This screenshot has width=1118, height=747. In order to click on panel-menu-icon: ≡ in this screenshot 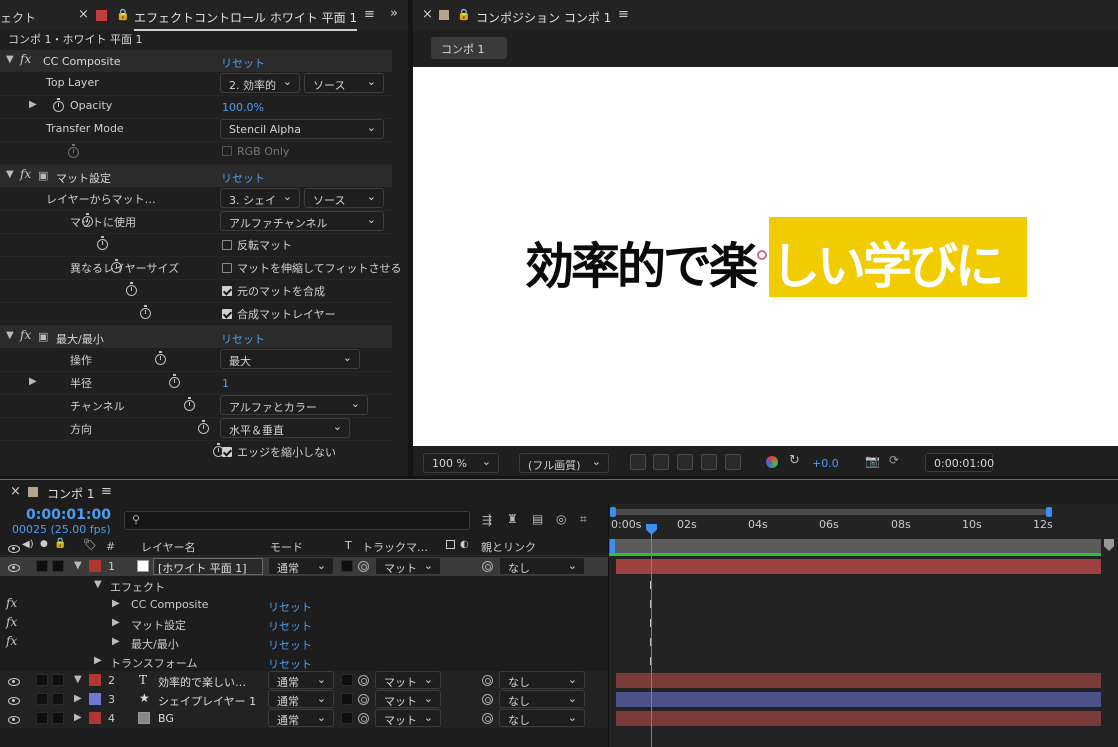, I will do `click(106, 491)`.